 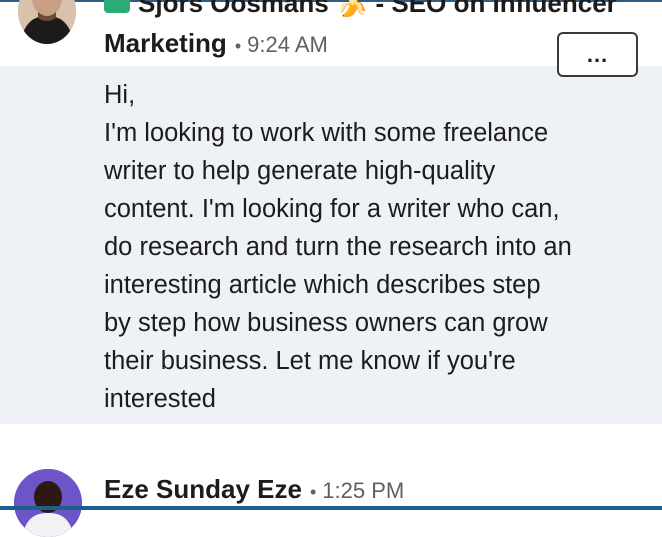 What do you see at coordinates (287, 45) in the screenshot?
I see `message-timestamp: 9:24 AM` at bounding box center [287, 45].